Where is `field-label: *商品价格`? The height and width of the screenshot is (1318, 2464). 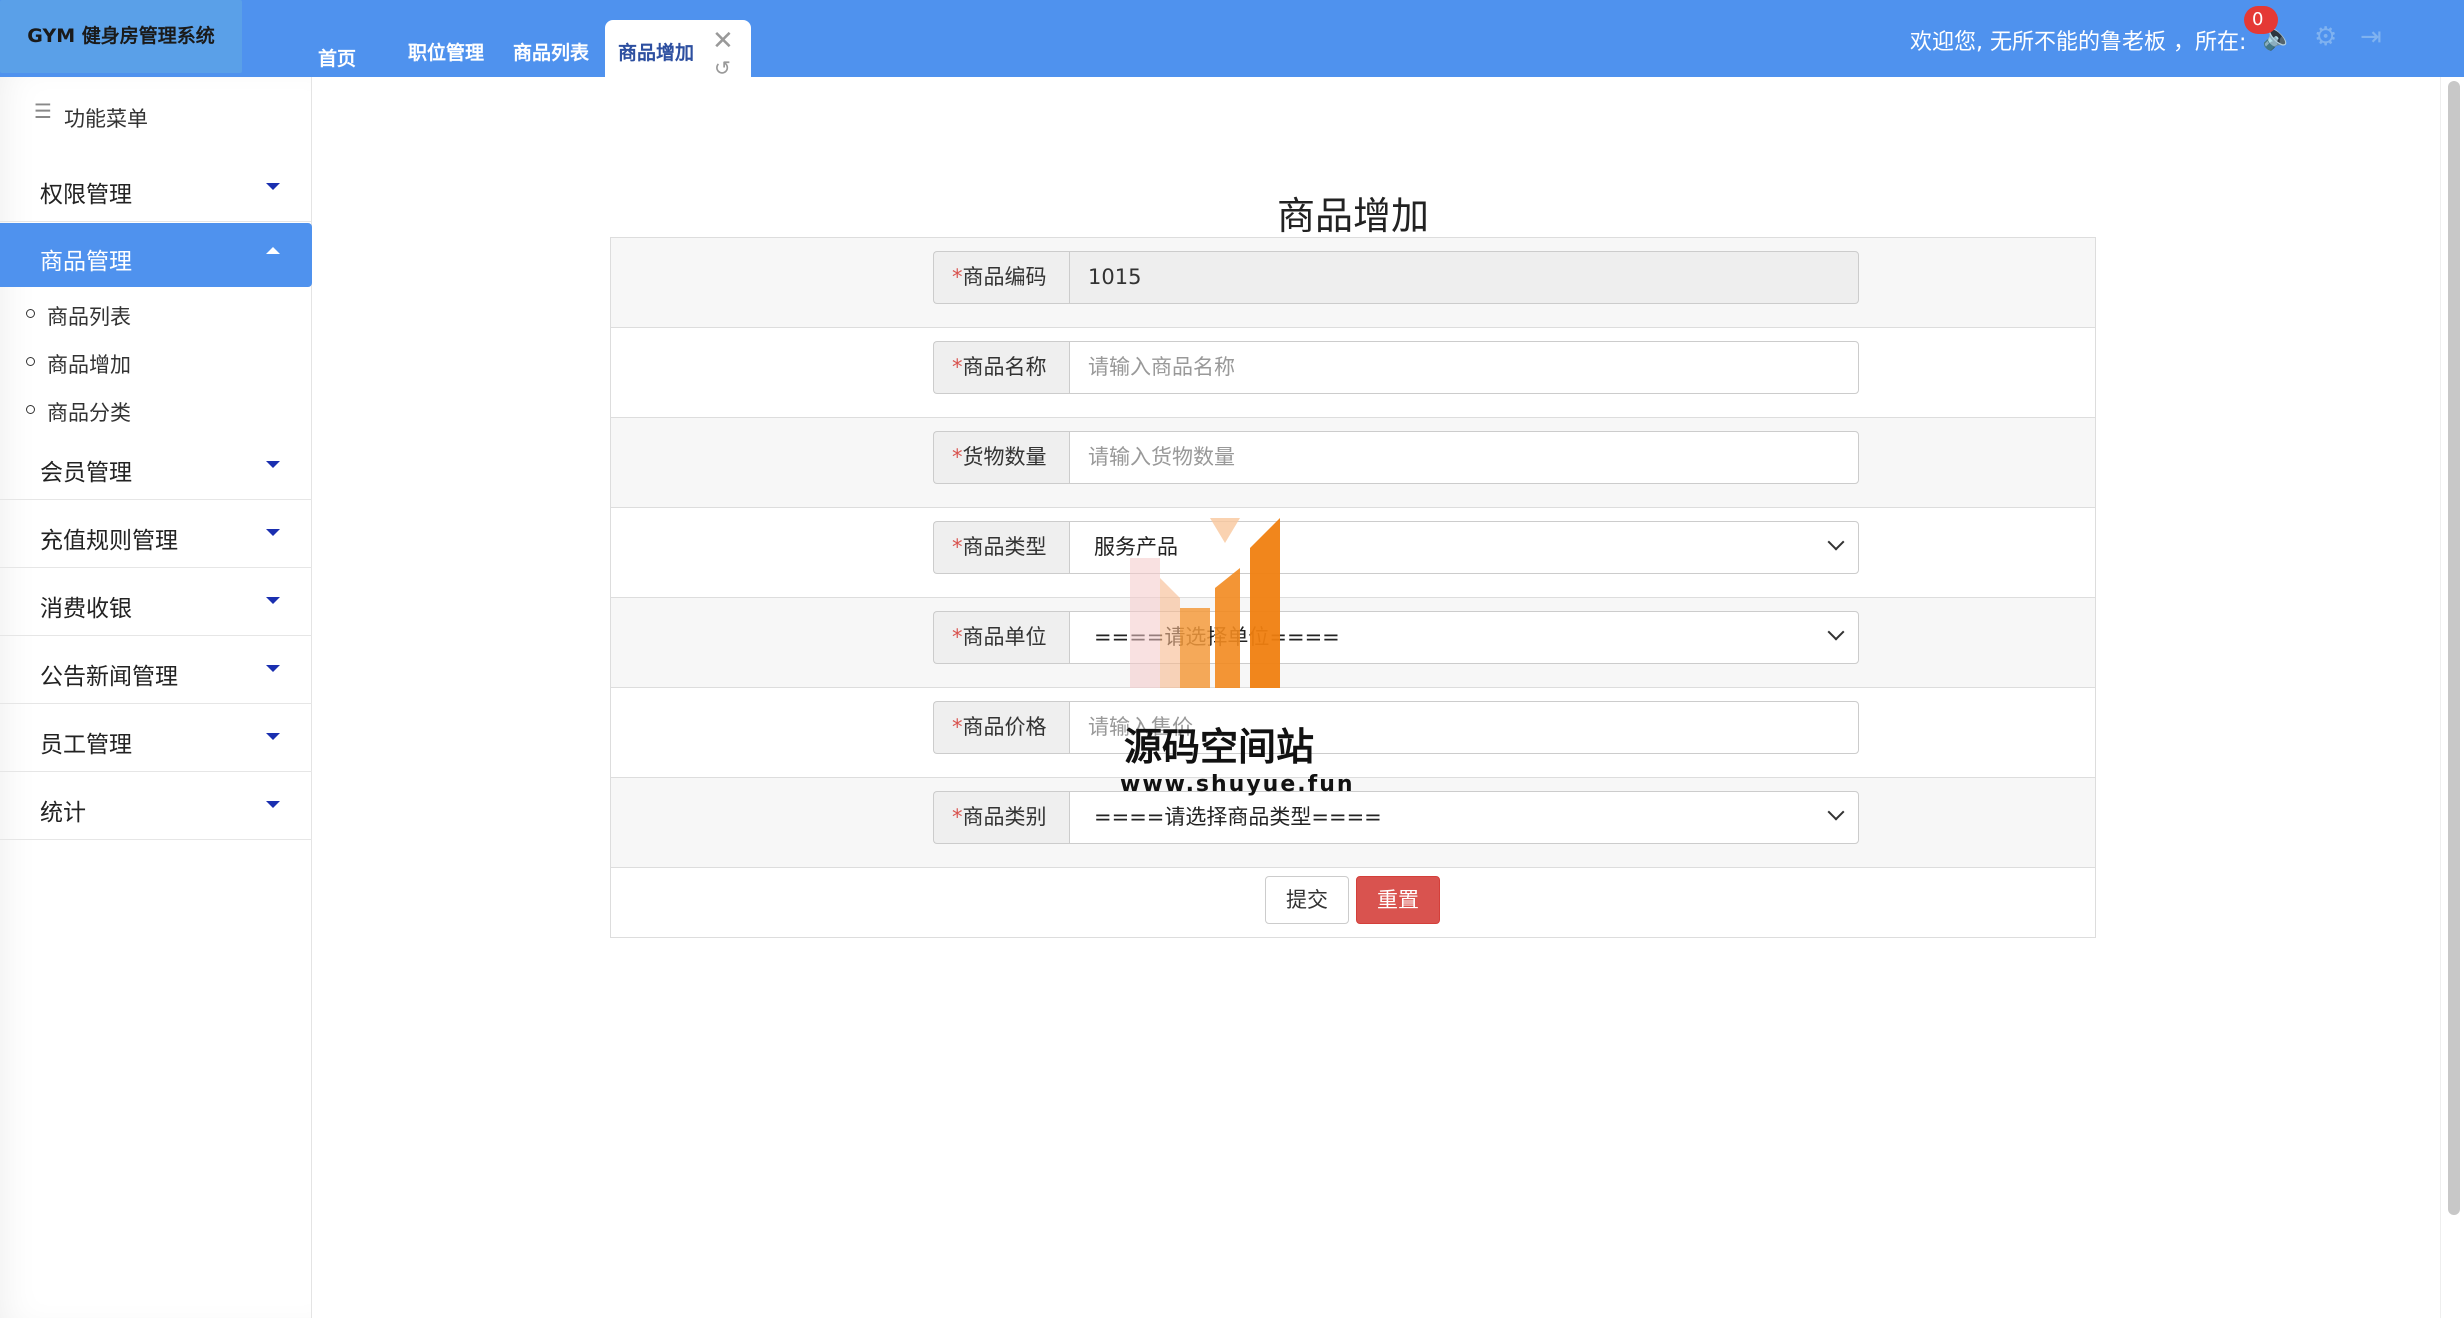
field-label: *商品价格 is located at coordinates (1001, 727).